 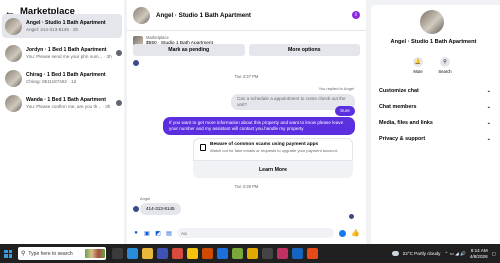 I want to click on sticker-icon: ◩, so click(x=158, y=233).